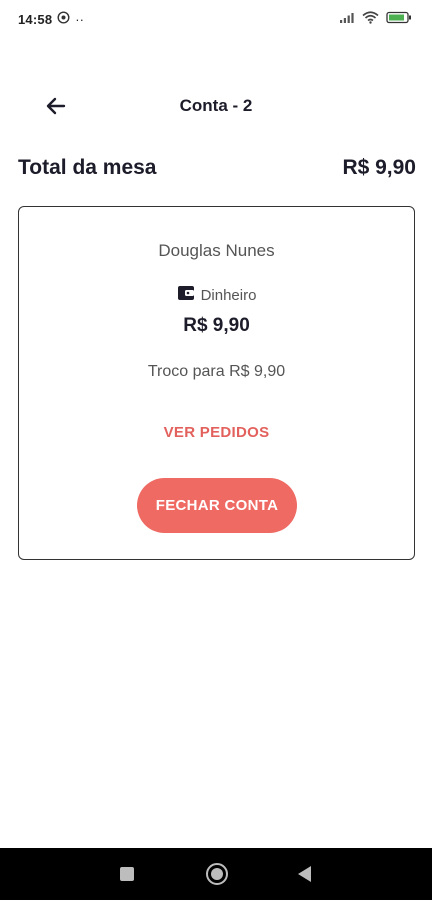 The height and width of the screenshot is (900, 432). I want to click on back-icon, so click(304, 874).